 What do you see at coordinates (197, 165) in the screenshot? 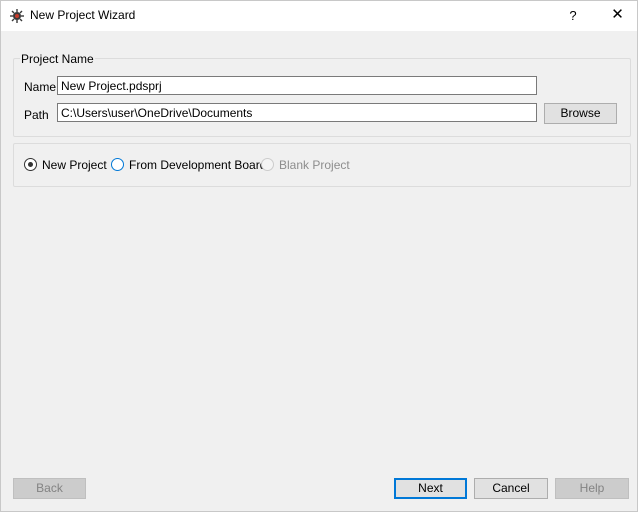
I see `from-board-label: From Development Board` at bounding box center [197, 165].